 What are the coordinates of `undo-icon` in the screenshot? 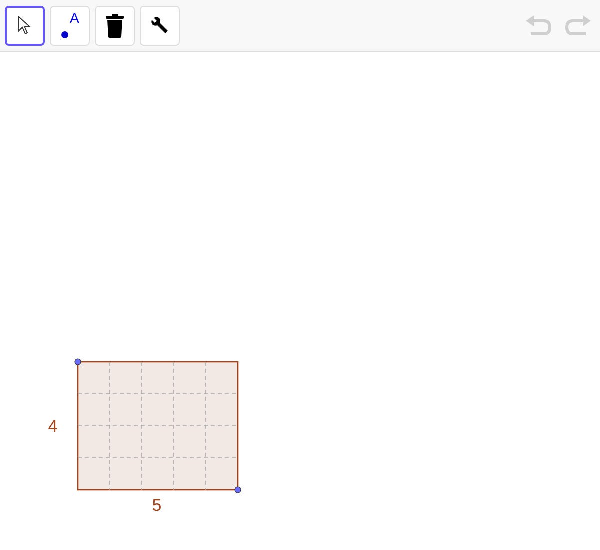 It's located at (539, 25).